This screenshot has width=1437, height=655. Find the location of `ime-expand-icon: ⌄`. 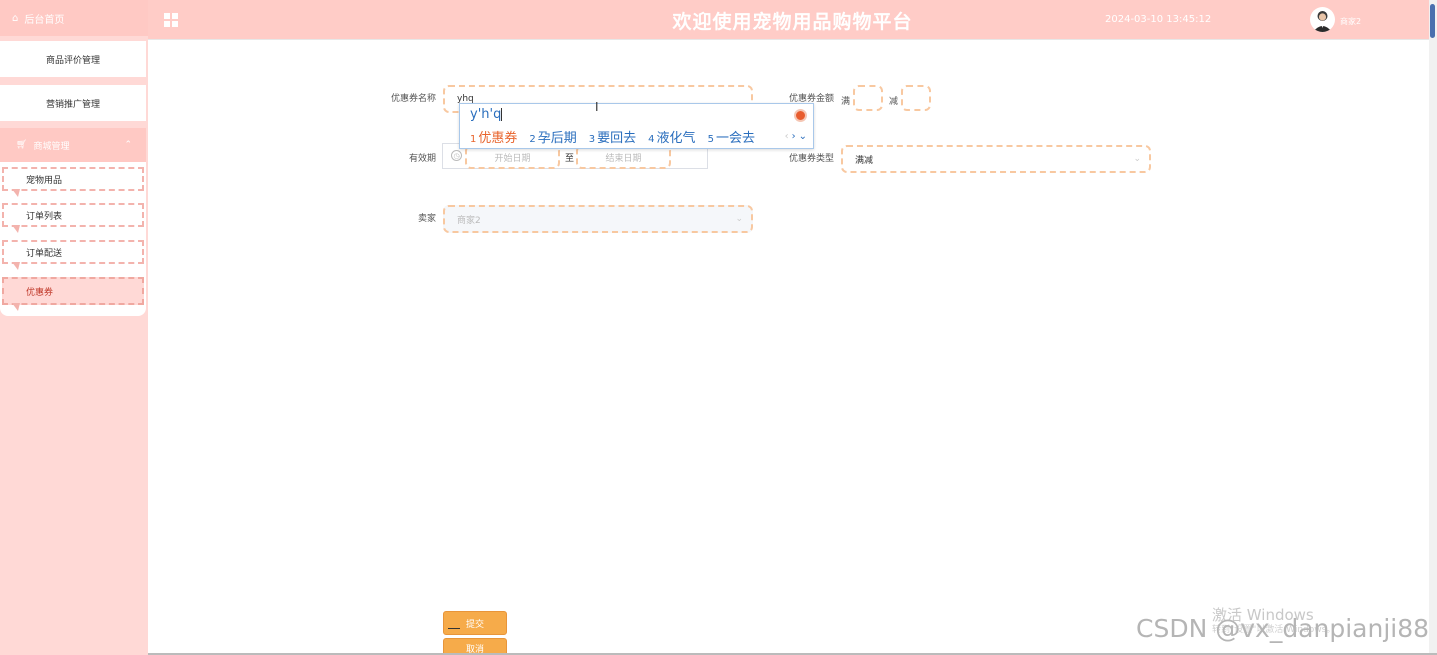

ime-expand-icon: ⌄ is located at coordinates (803, 136).